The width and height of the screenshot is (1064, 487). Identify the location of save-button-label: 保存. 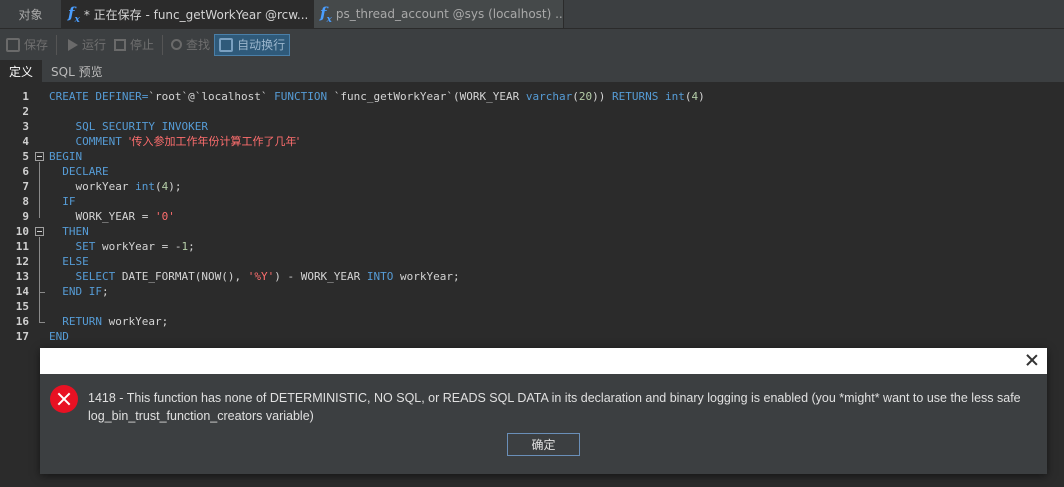
(36, 45).